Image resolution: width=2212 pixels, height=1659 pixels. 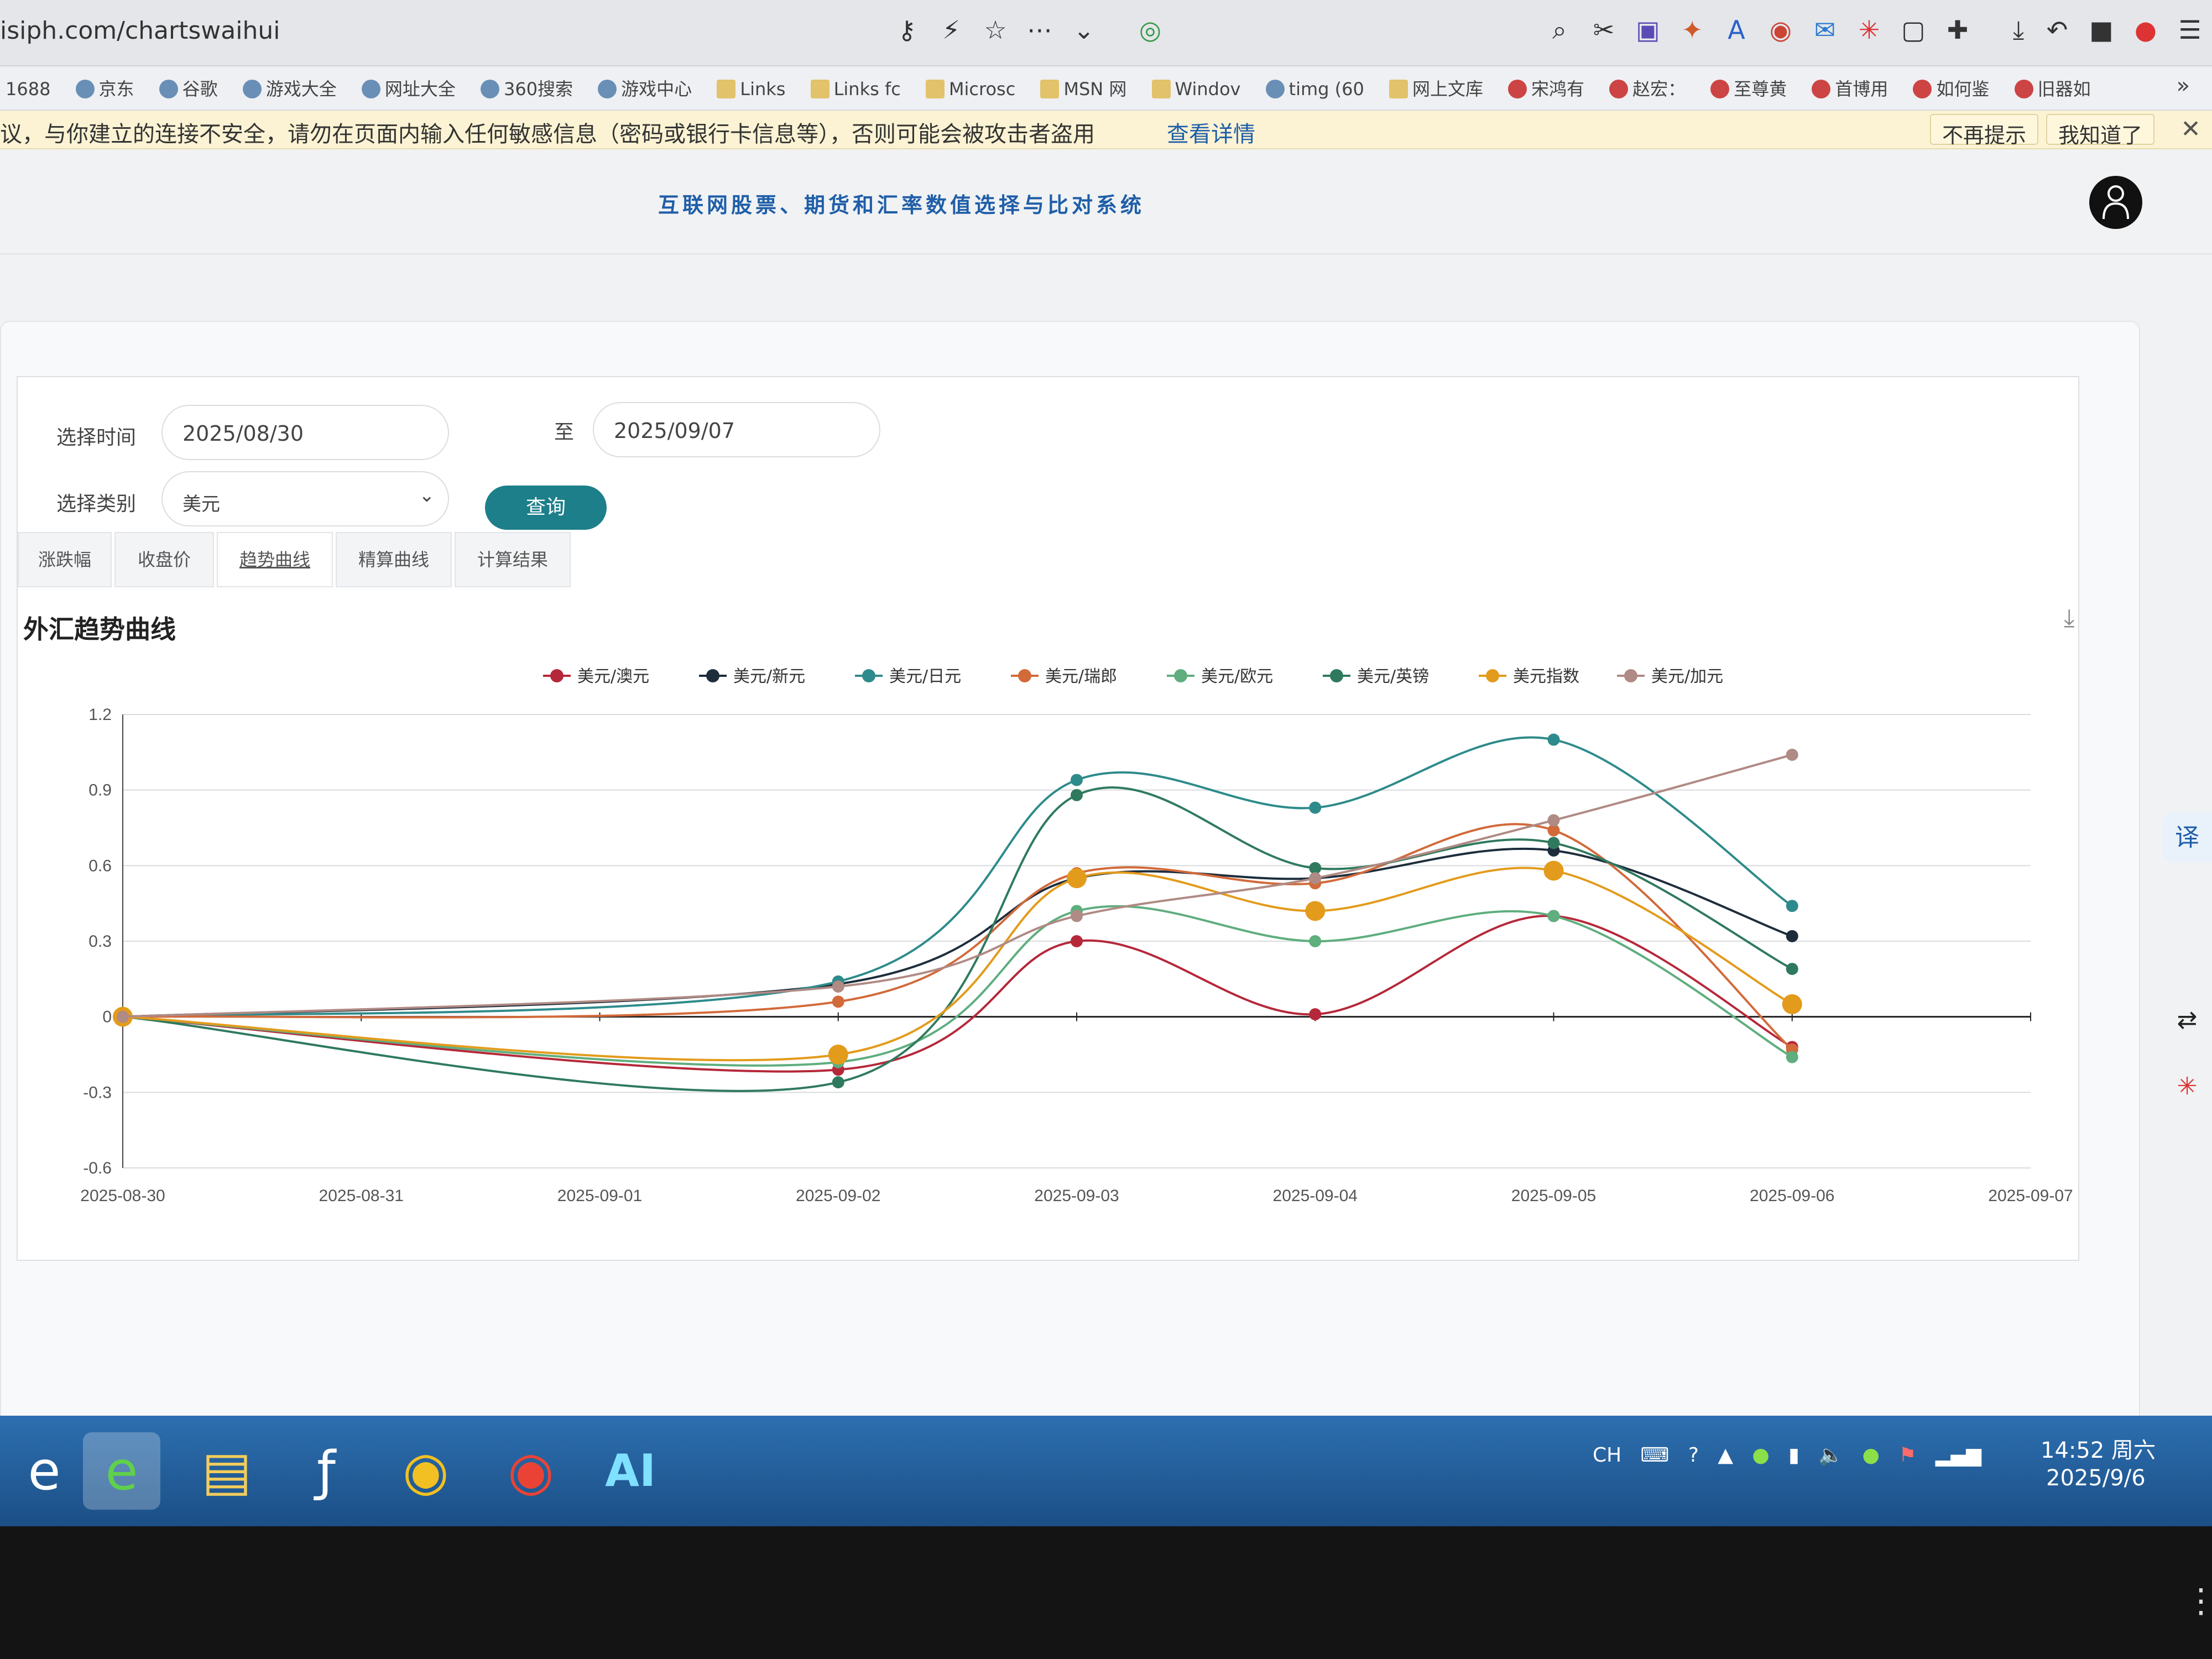 What do you see at coordinates (1546, 88) in the screenshot?
I see `bookmark-item: 宋鸿有` at bounding box center [1546, 88].